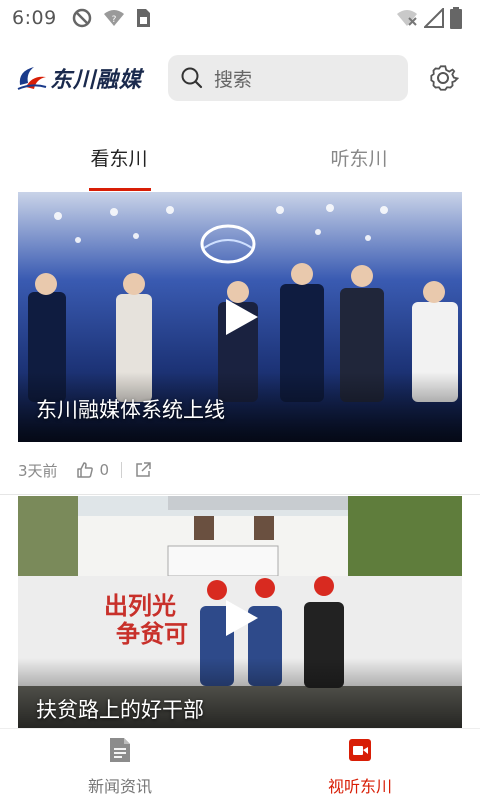 This screenshot has width=480, height=800. What do you see at coordinates (120, 710) in the screenshot?
I see `video-title: 扶贫路上的好干部` at bounding box center [120, 710].